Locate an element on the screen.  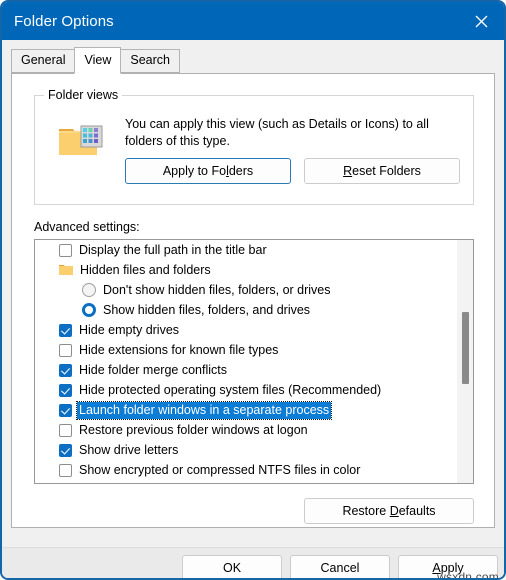
folder-icon is located at coordinates (66, 270).